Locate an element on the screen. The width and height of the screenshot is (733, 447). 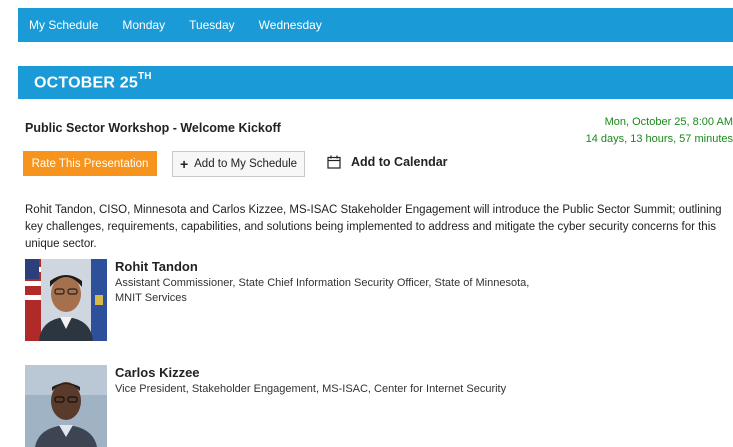
speaker-name: Carlos Kizzee is located at coordinates (157, 372).